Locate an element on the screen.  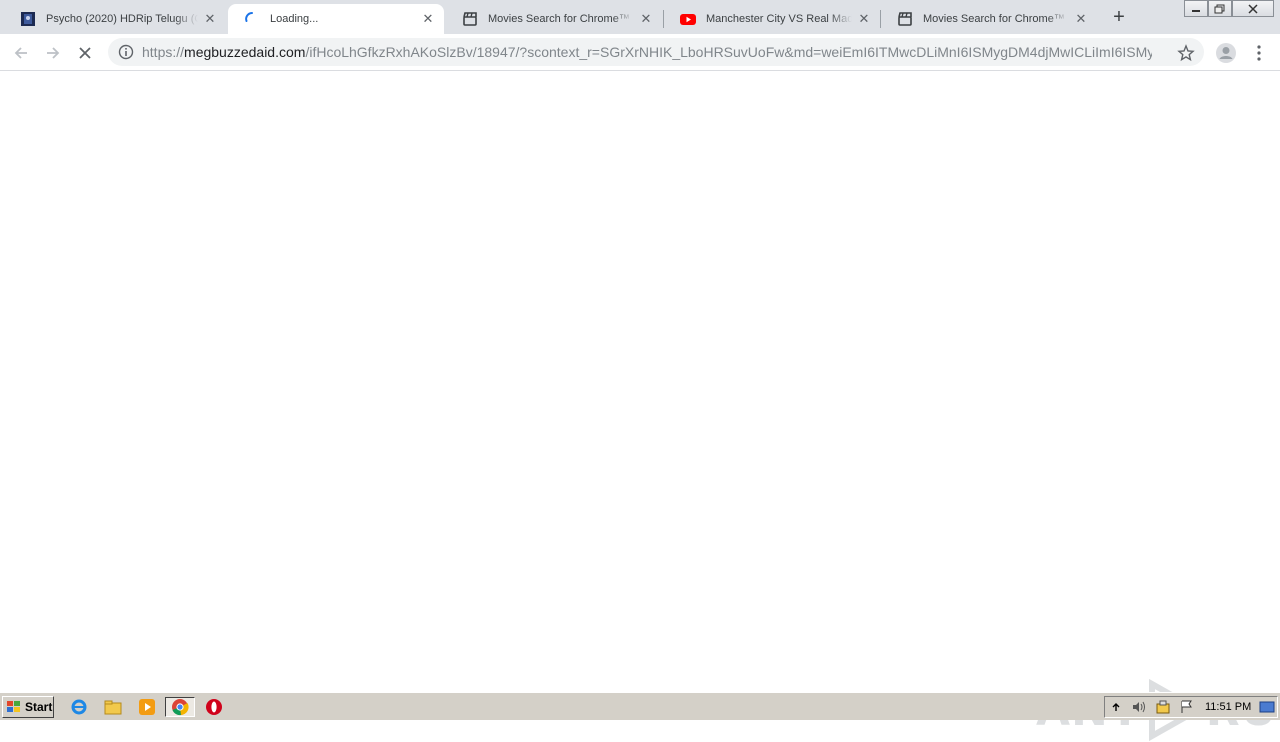
stop-x-icon is located at coordinates (85, 53).